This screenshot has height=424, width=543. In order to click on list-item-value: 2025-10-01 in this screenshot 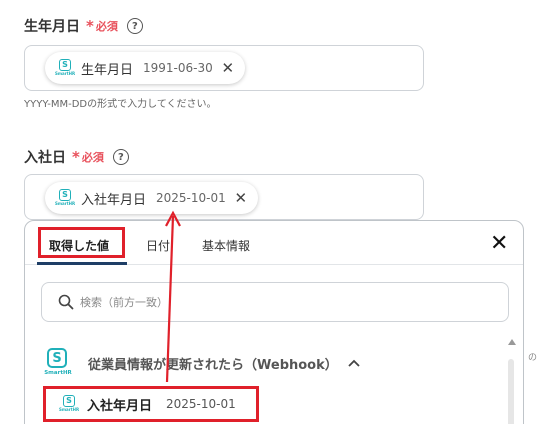, I will do `click(201, 404)`.